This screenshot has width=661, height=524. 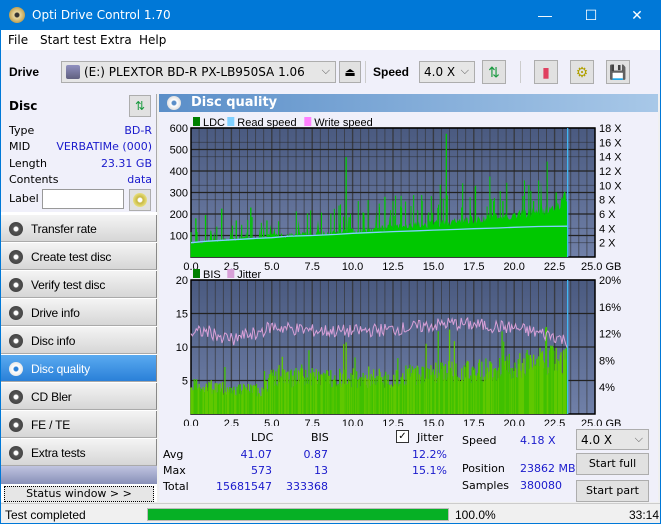 I want to click on test-speed-select: 4.0 X ⌵, so click(x=612, y=439).